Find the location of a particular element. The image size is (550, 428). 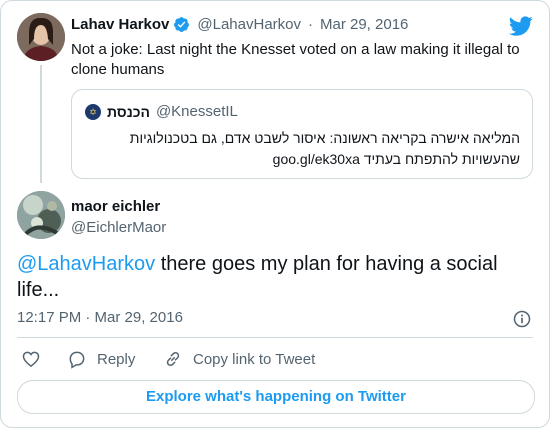

copy-link-button: Copy link to Tweet is located at coordinates (239, 359).